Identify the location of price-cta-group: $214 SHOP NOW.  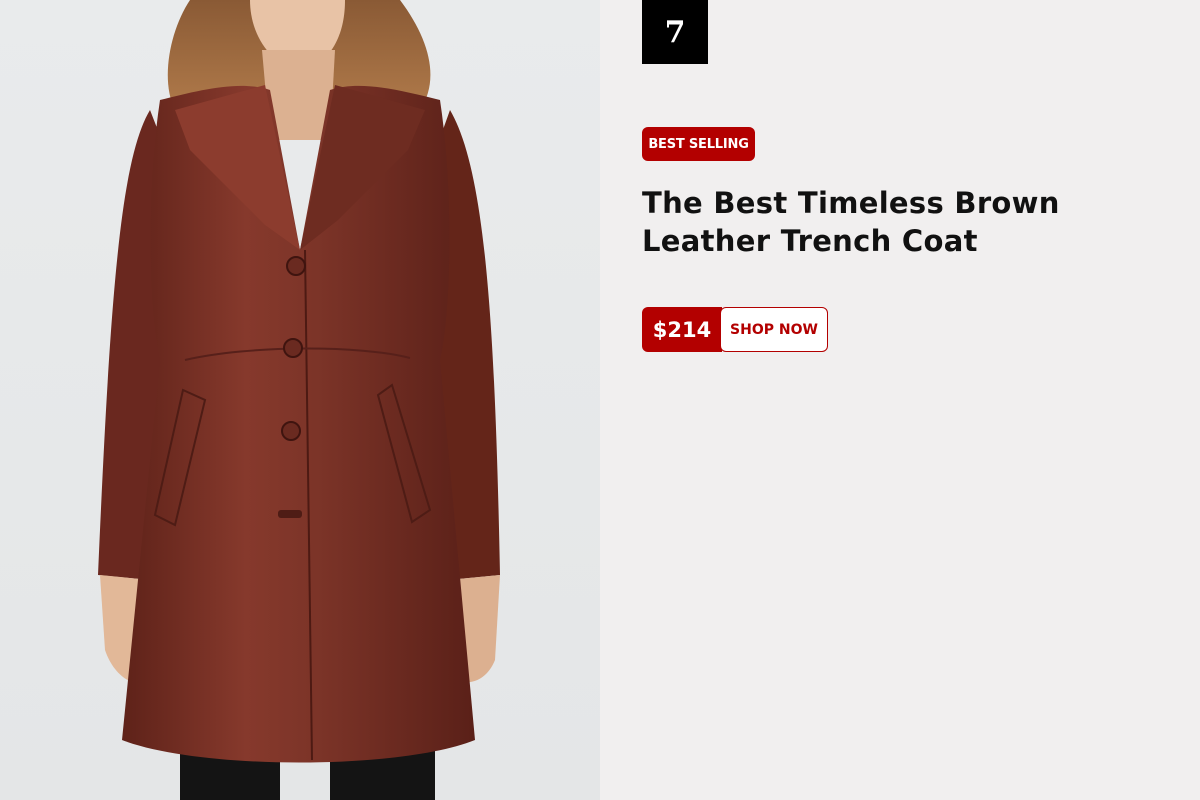
(735, 329).